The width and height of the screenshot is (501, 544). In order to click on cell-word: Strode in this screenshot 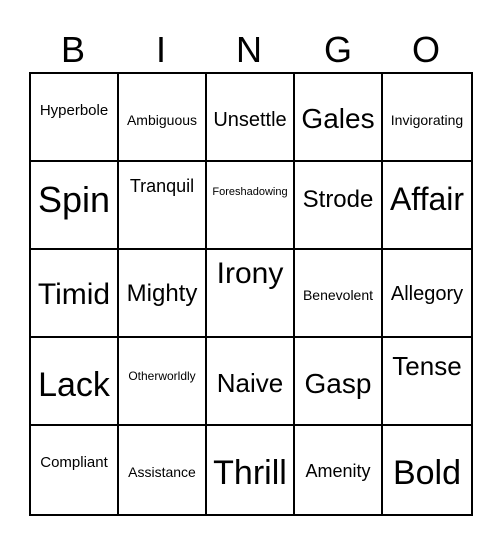, I will do `click(338, 199)`.